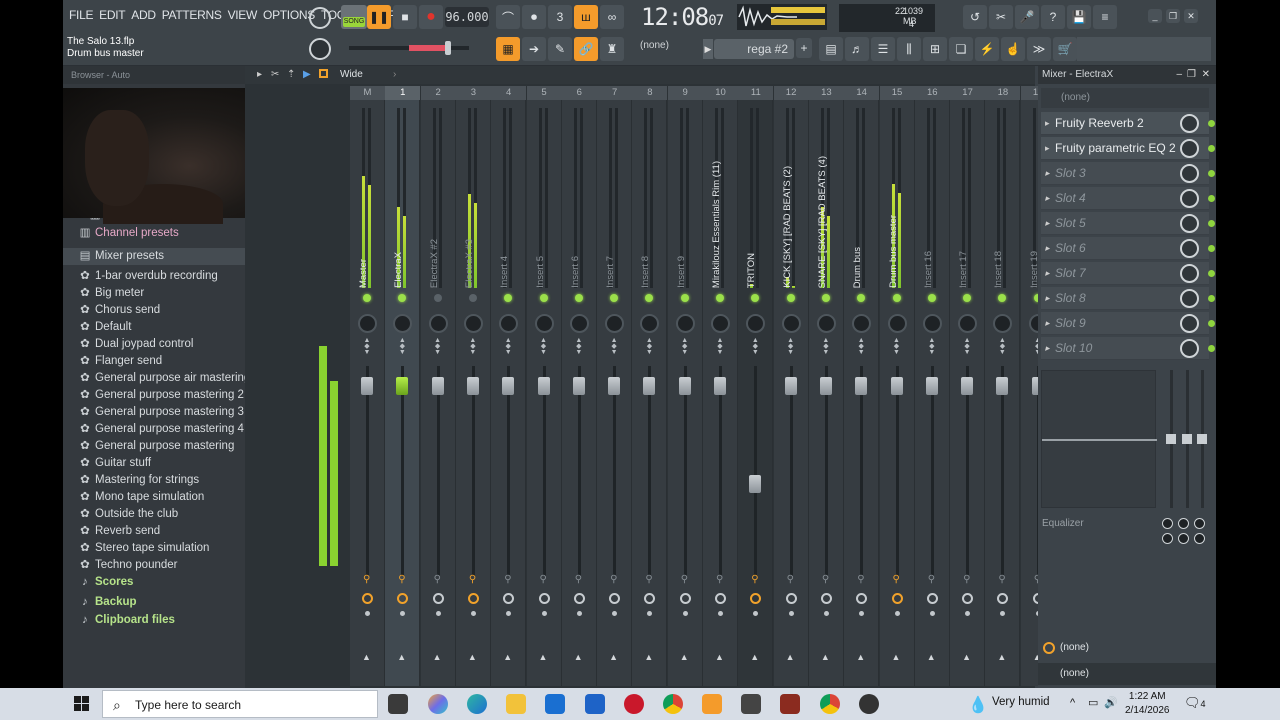  I want to click on link-icon: 🔗, so click(586, 49).